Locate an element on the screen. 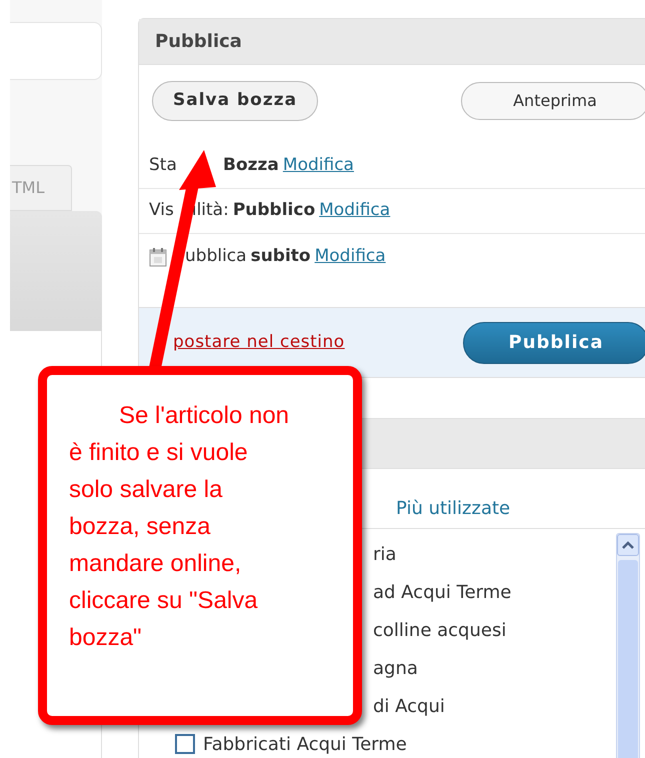 Image resolution: width=645 pixels, height=758 pixels. trash-link: postare nel cestino is located at coordinates (259, 343).